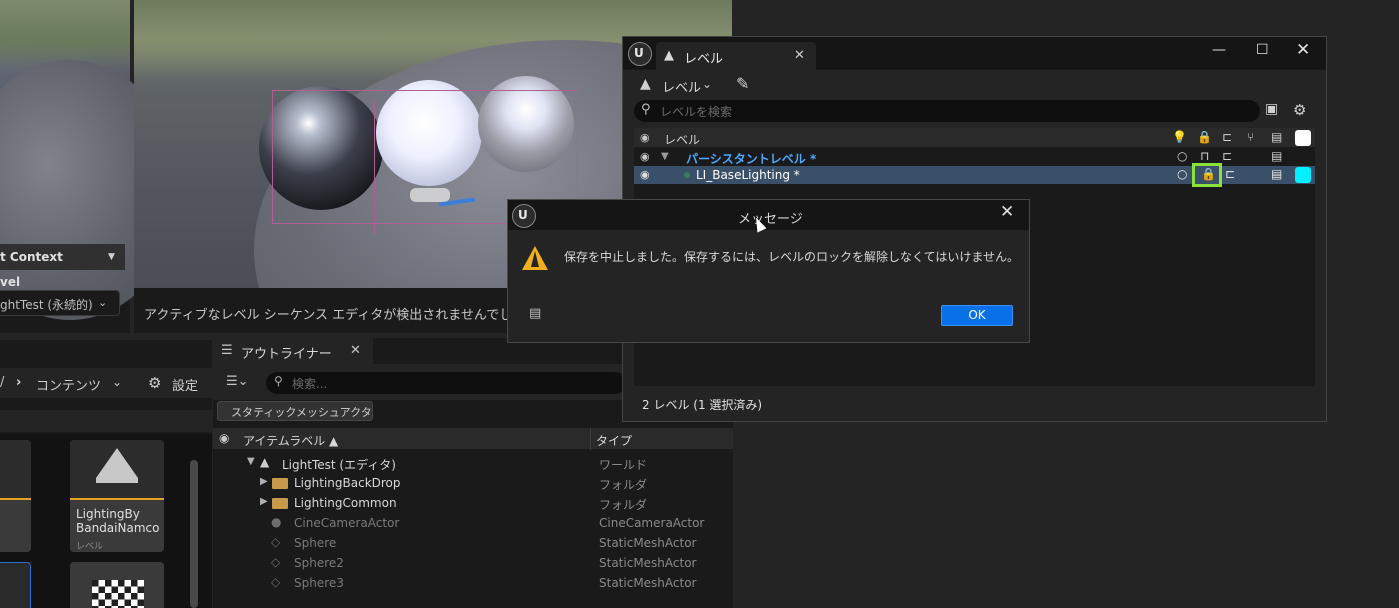  Describe the element at coordinates (106, 421) in the screenshot. I see `content-browser-filter-strip` at that location.